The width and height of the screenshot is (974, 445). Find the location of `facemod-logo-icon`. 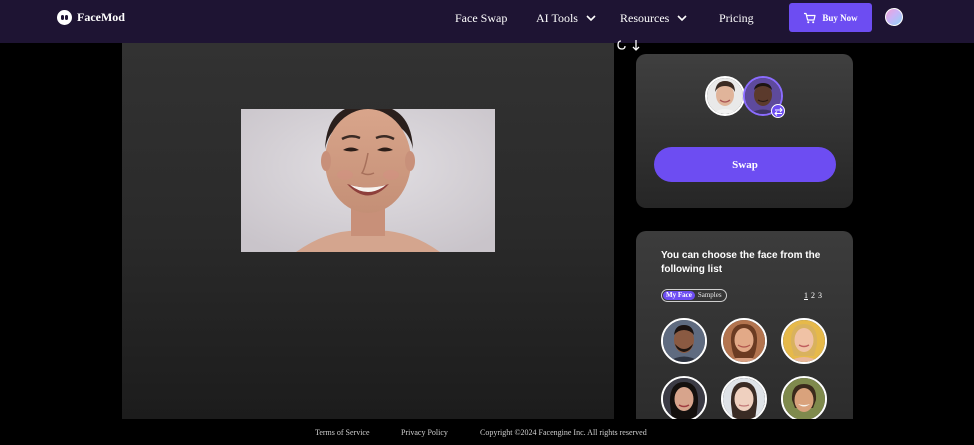

facemod-logo-icon is located at coordinates (64, 17).